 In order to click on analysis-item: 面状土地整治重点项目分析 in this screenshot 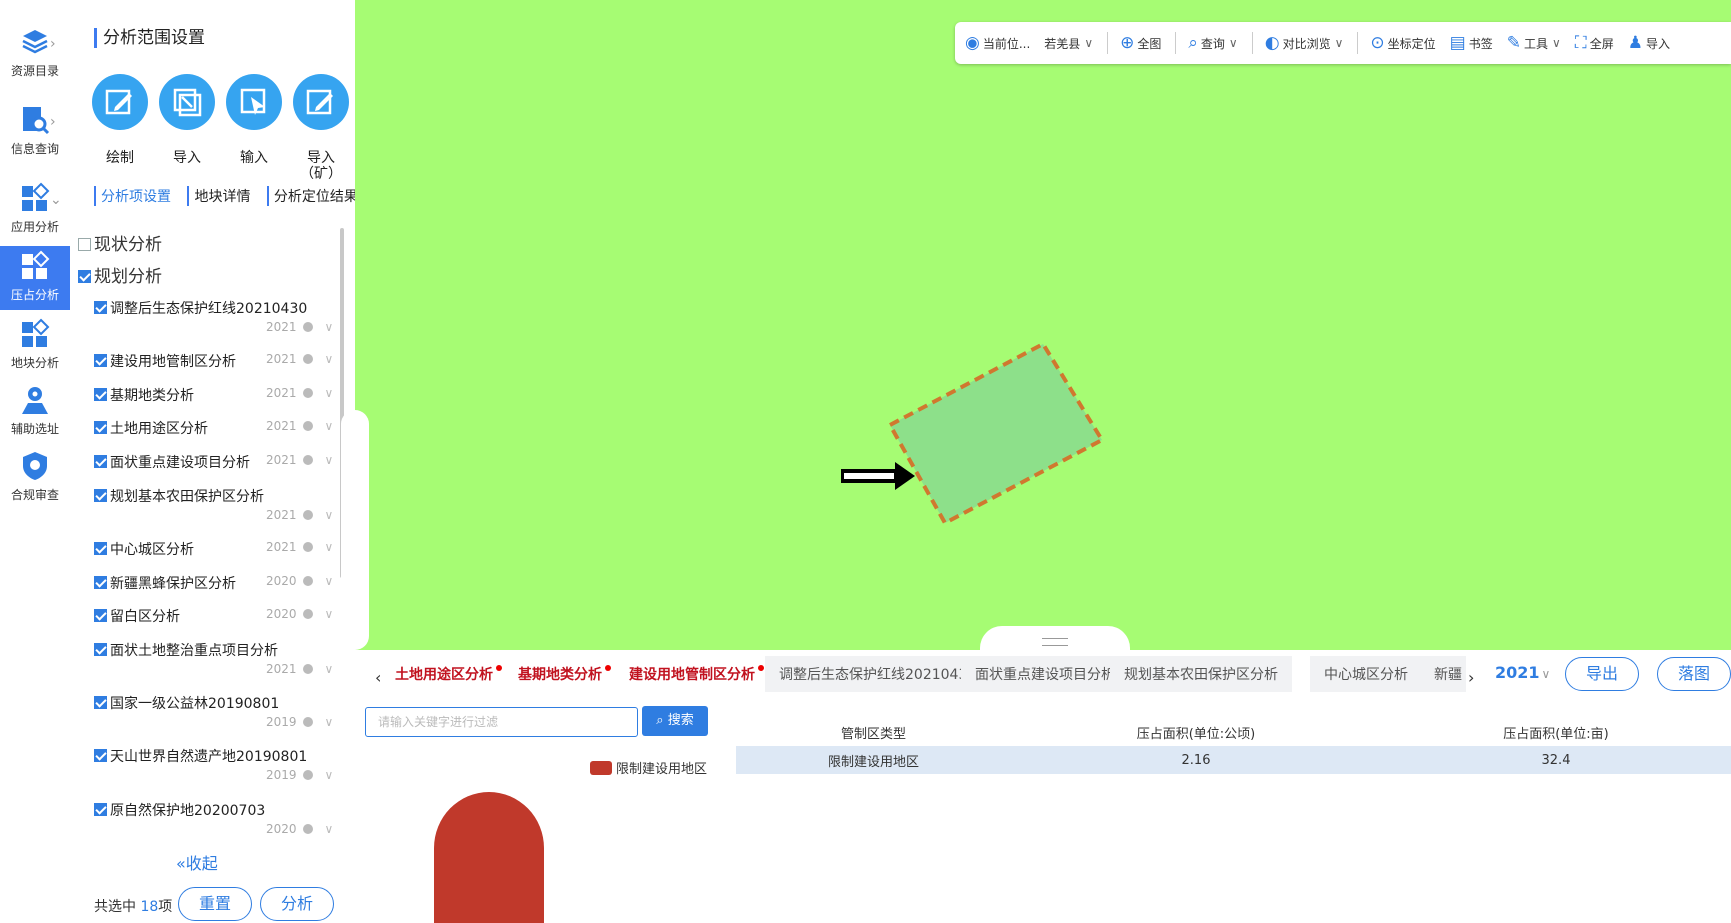, I will do `click(186, 650)`.